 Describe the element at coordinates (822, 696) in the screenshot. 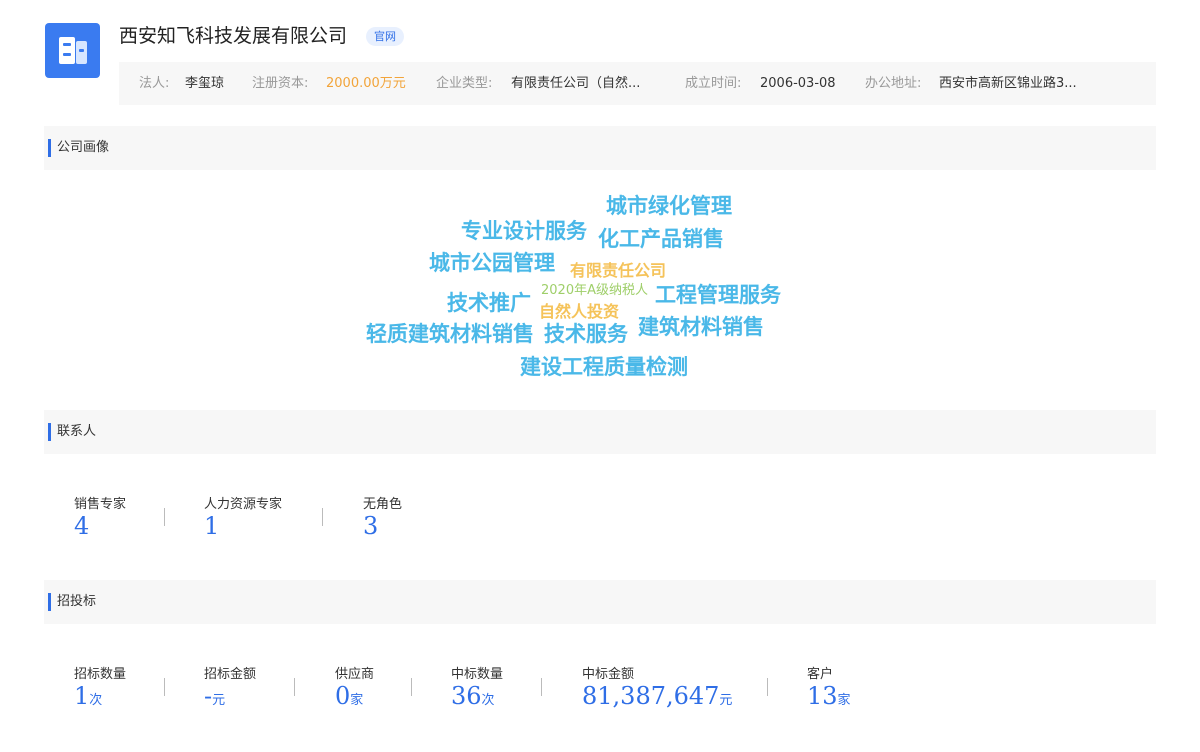

I see `stat-value: 13` at that location.